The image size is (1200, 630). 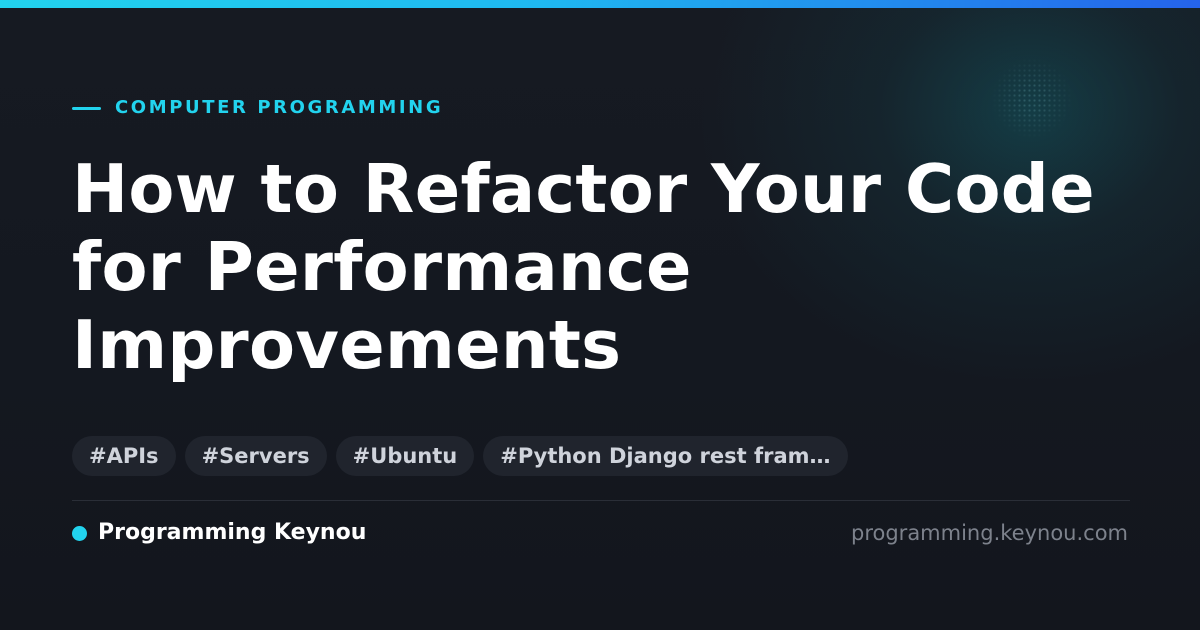 I want to click on brand: Programming Keynou, so click(x=219, y=533).